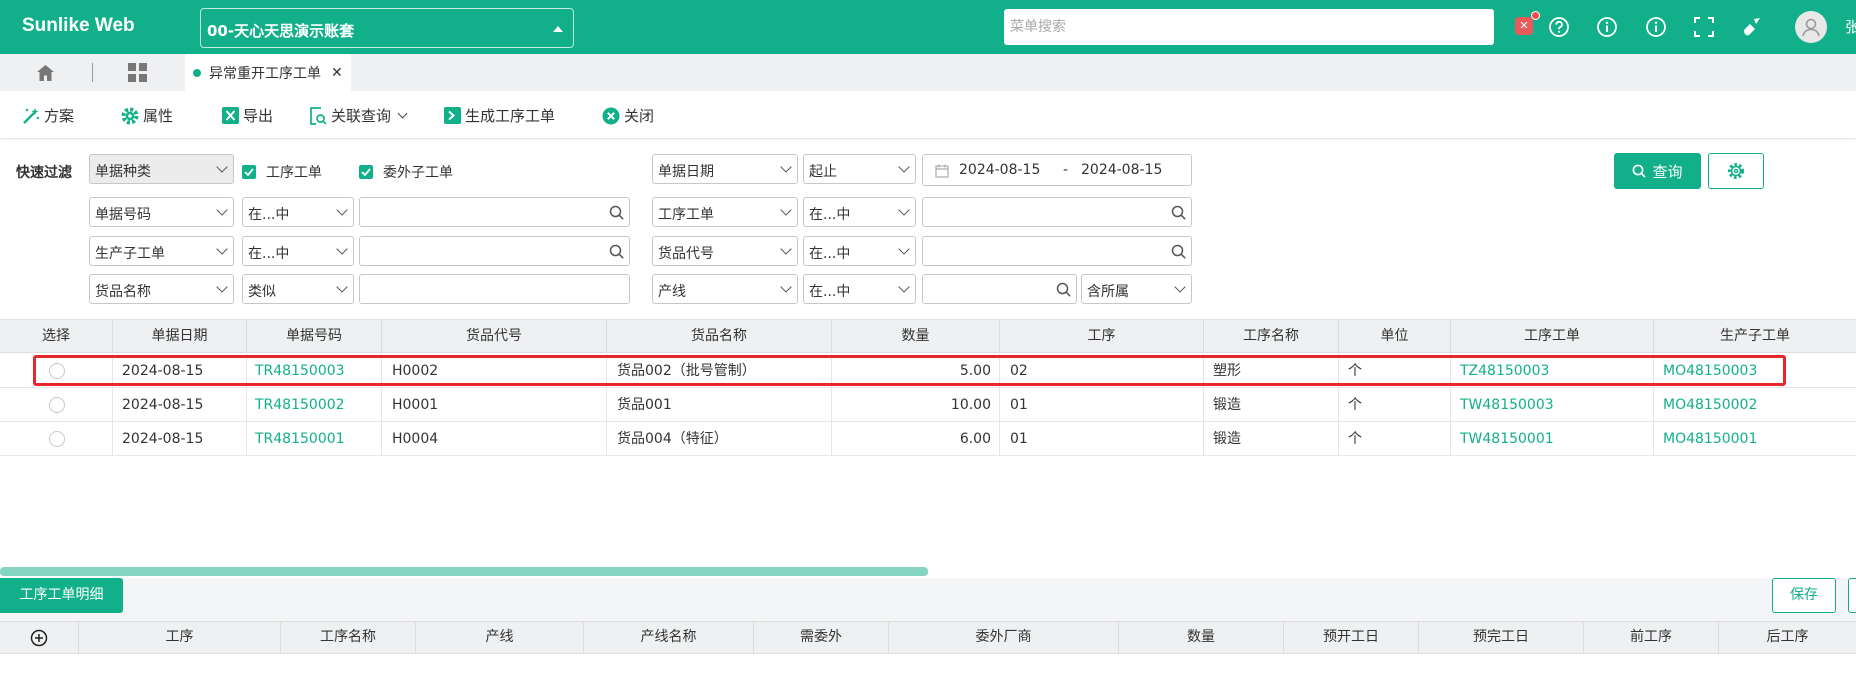  What do you see at coordinates (268, 72) in the screenshot?
I see `tab-abnormal-reopen: 异常重开工序工单 ✕` at bounding box center [268, 72].